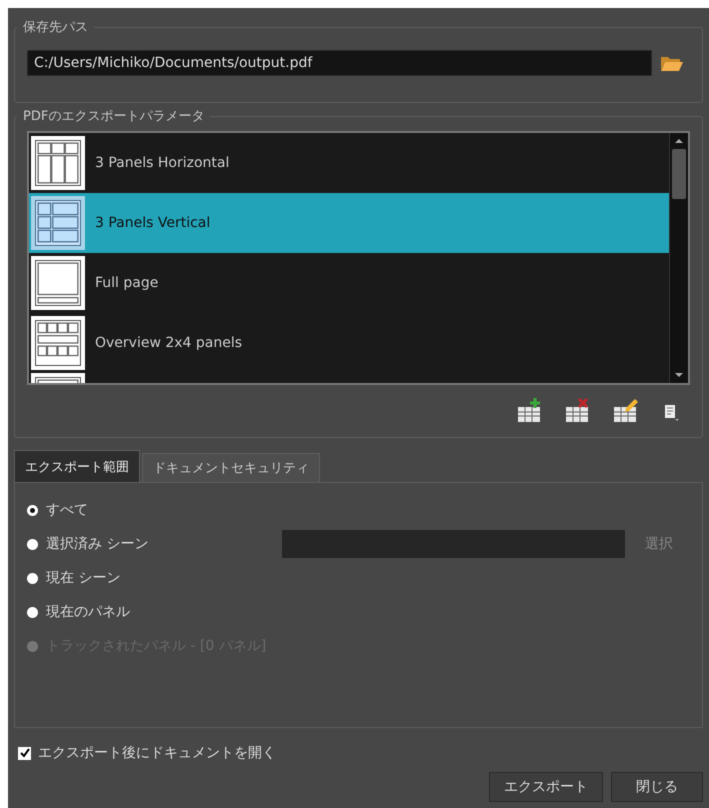 The height and width of the screenshot is (808, 709). I want to click on preset-name: Full page, so click(126, 283).